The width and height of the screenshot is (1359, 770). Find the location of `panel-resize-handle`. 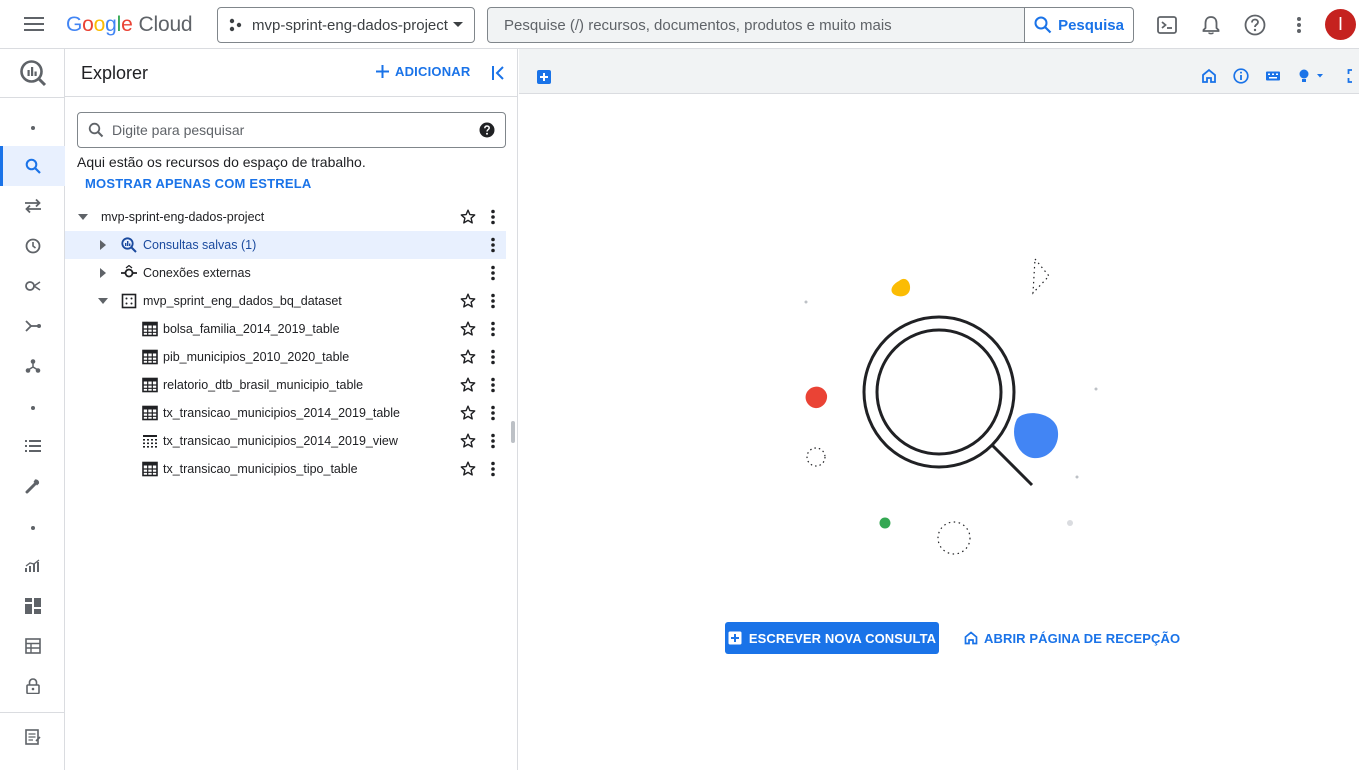

panel-resize-handle is located at coordinates (513, 432).